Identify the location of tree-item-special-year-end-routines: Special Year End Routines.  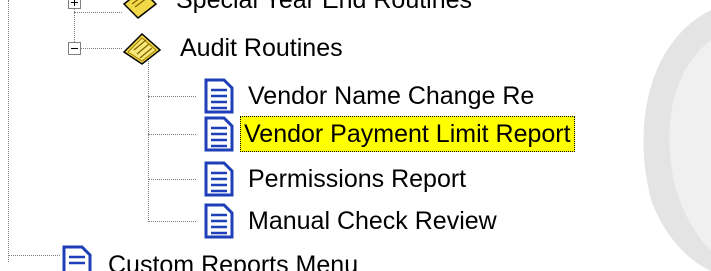
(270, 14).